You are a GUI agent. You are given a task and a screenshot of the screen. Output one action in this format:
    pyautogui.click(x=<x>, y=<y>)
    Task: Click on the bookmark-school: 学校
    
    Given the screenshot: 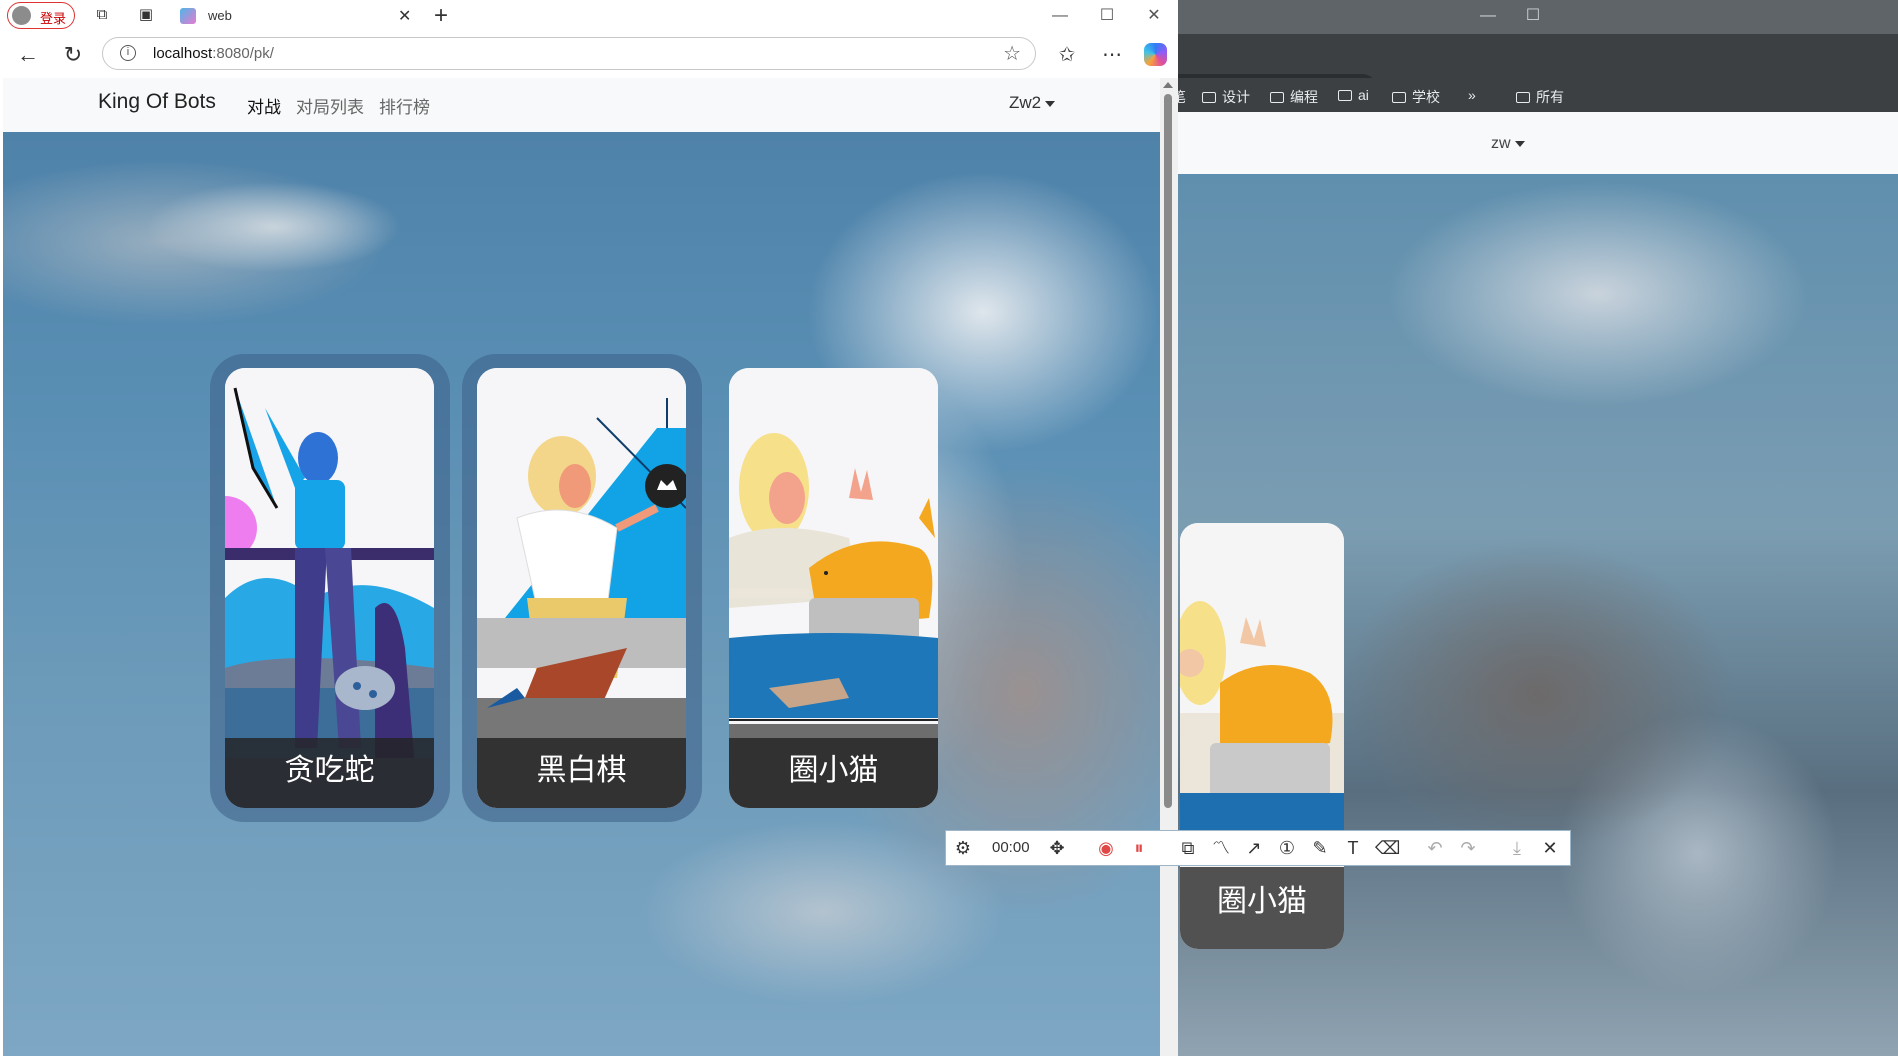 What is the action you would take?
    pyautogui.click(x=1416, y=97)
    